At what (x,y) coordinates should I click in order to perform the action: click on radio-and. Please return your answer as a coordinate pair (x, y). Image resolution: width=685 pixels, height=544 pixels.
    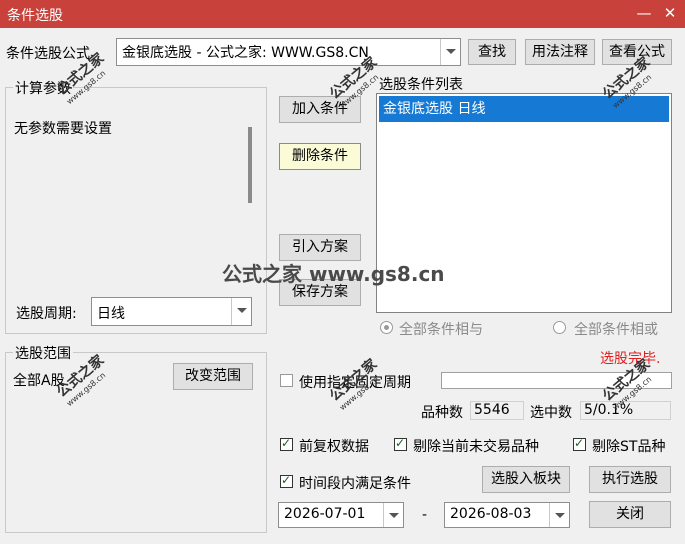
    Looking at the image, I should click on (386, 327).